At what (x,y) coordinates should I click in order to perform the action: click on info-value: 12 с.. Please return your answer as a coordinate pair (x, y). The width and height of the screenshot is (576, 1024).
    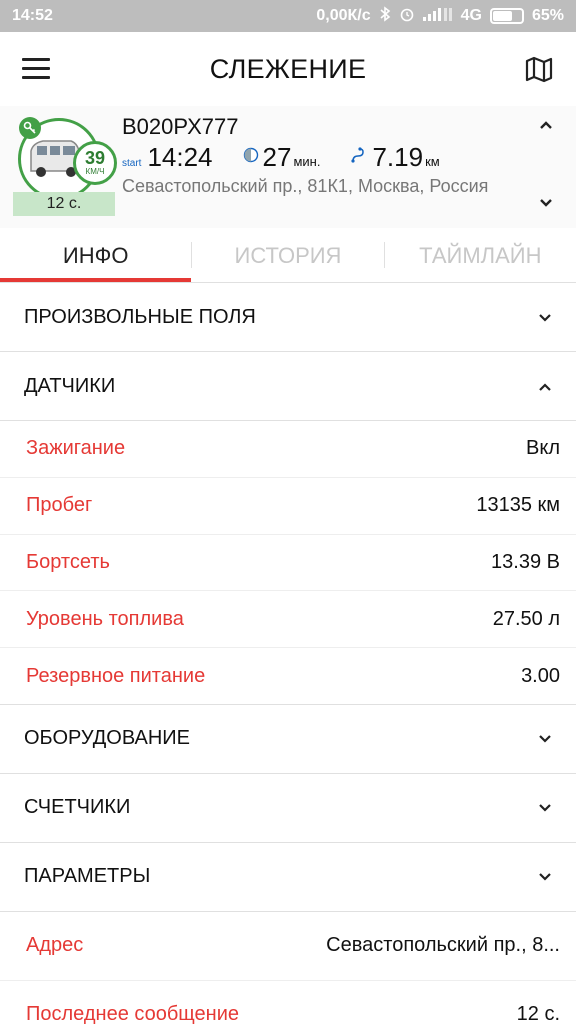
    Looking at the image, I should click on (538, 1013).